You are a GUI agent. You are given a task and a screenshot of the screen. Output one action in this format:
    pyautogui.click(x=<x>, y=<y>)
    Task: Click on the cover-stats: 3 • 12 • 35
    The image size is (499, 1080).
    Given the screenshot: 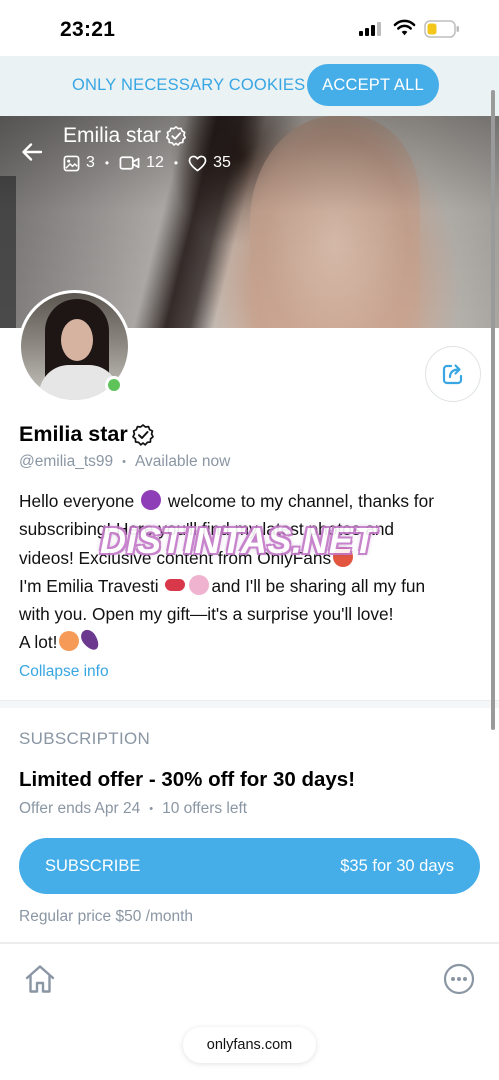 What is the action you would take?
    pyautogui.click(x=147, y=163)
    